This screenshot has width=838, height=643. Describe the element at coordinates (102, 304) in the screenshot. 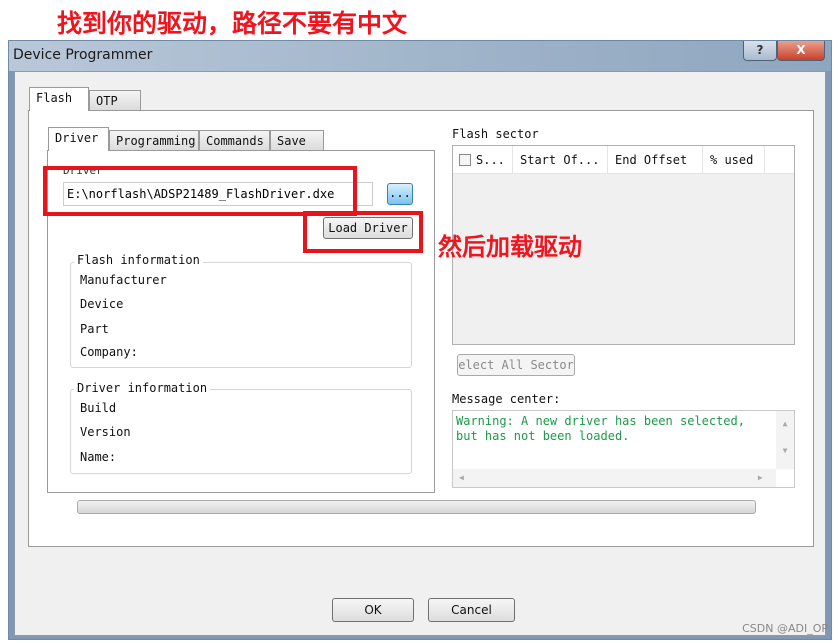

I see `field-device: Device` at that location.